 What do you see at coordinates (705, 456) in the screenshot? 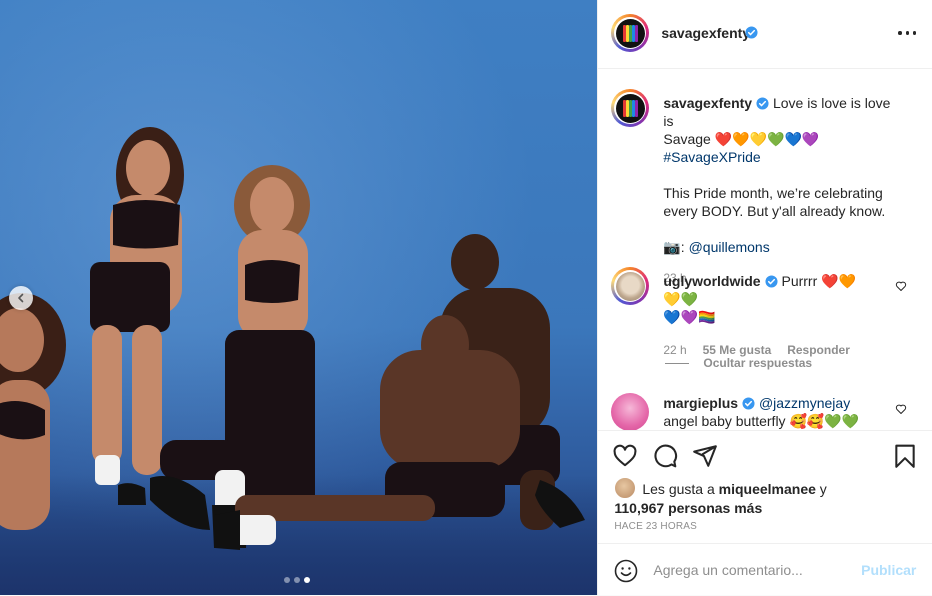
I see `share-icon` at bounding box center [705, 456].